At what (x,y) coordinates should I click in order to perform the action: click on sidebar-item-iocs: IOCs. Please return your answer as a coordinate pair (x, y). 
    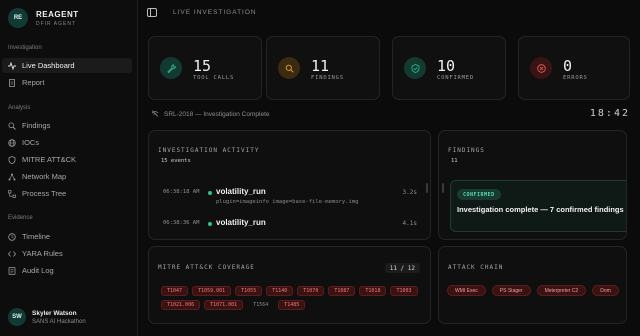
    Looking at the image, I should click on (67, 142).